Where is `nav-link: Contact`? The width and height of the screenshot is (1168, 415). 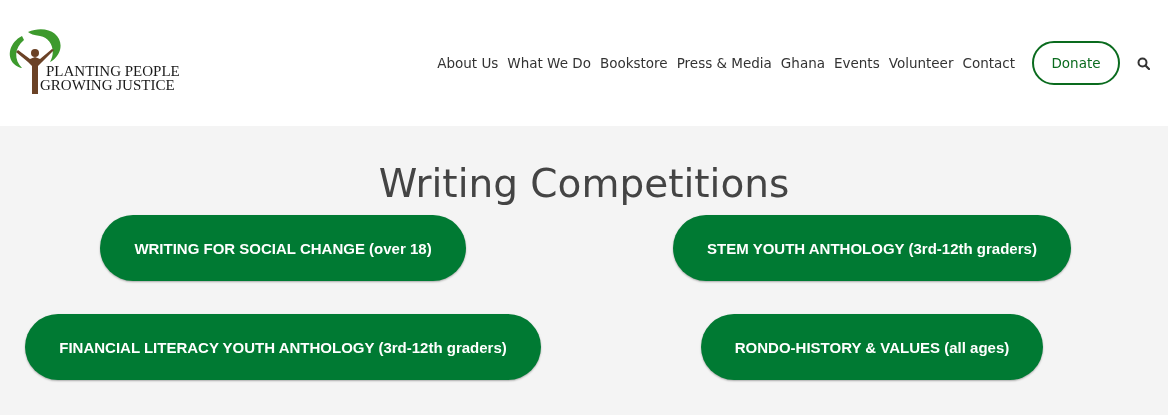 nav-link: Contact is located at coordinates (988, 63).